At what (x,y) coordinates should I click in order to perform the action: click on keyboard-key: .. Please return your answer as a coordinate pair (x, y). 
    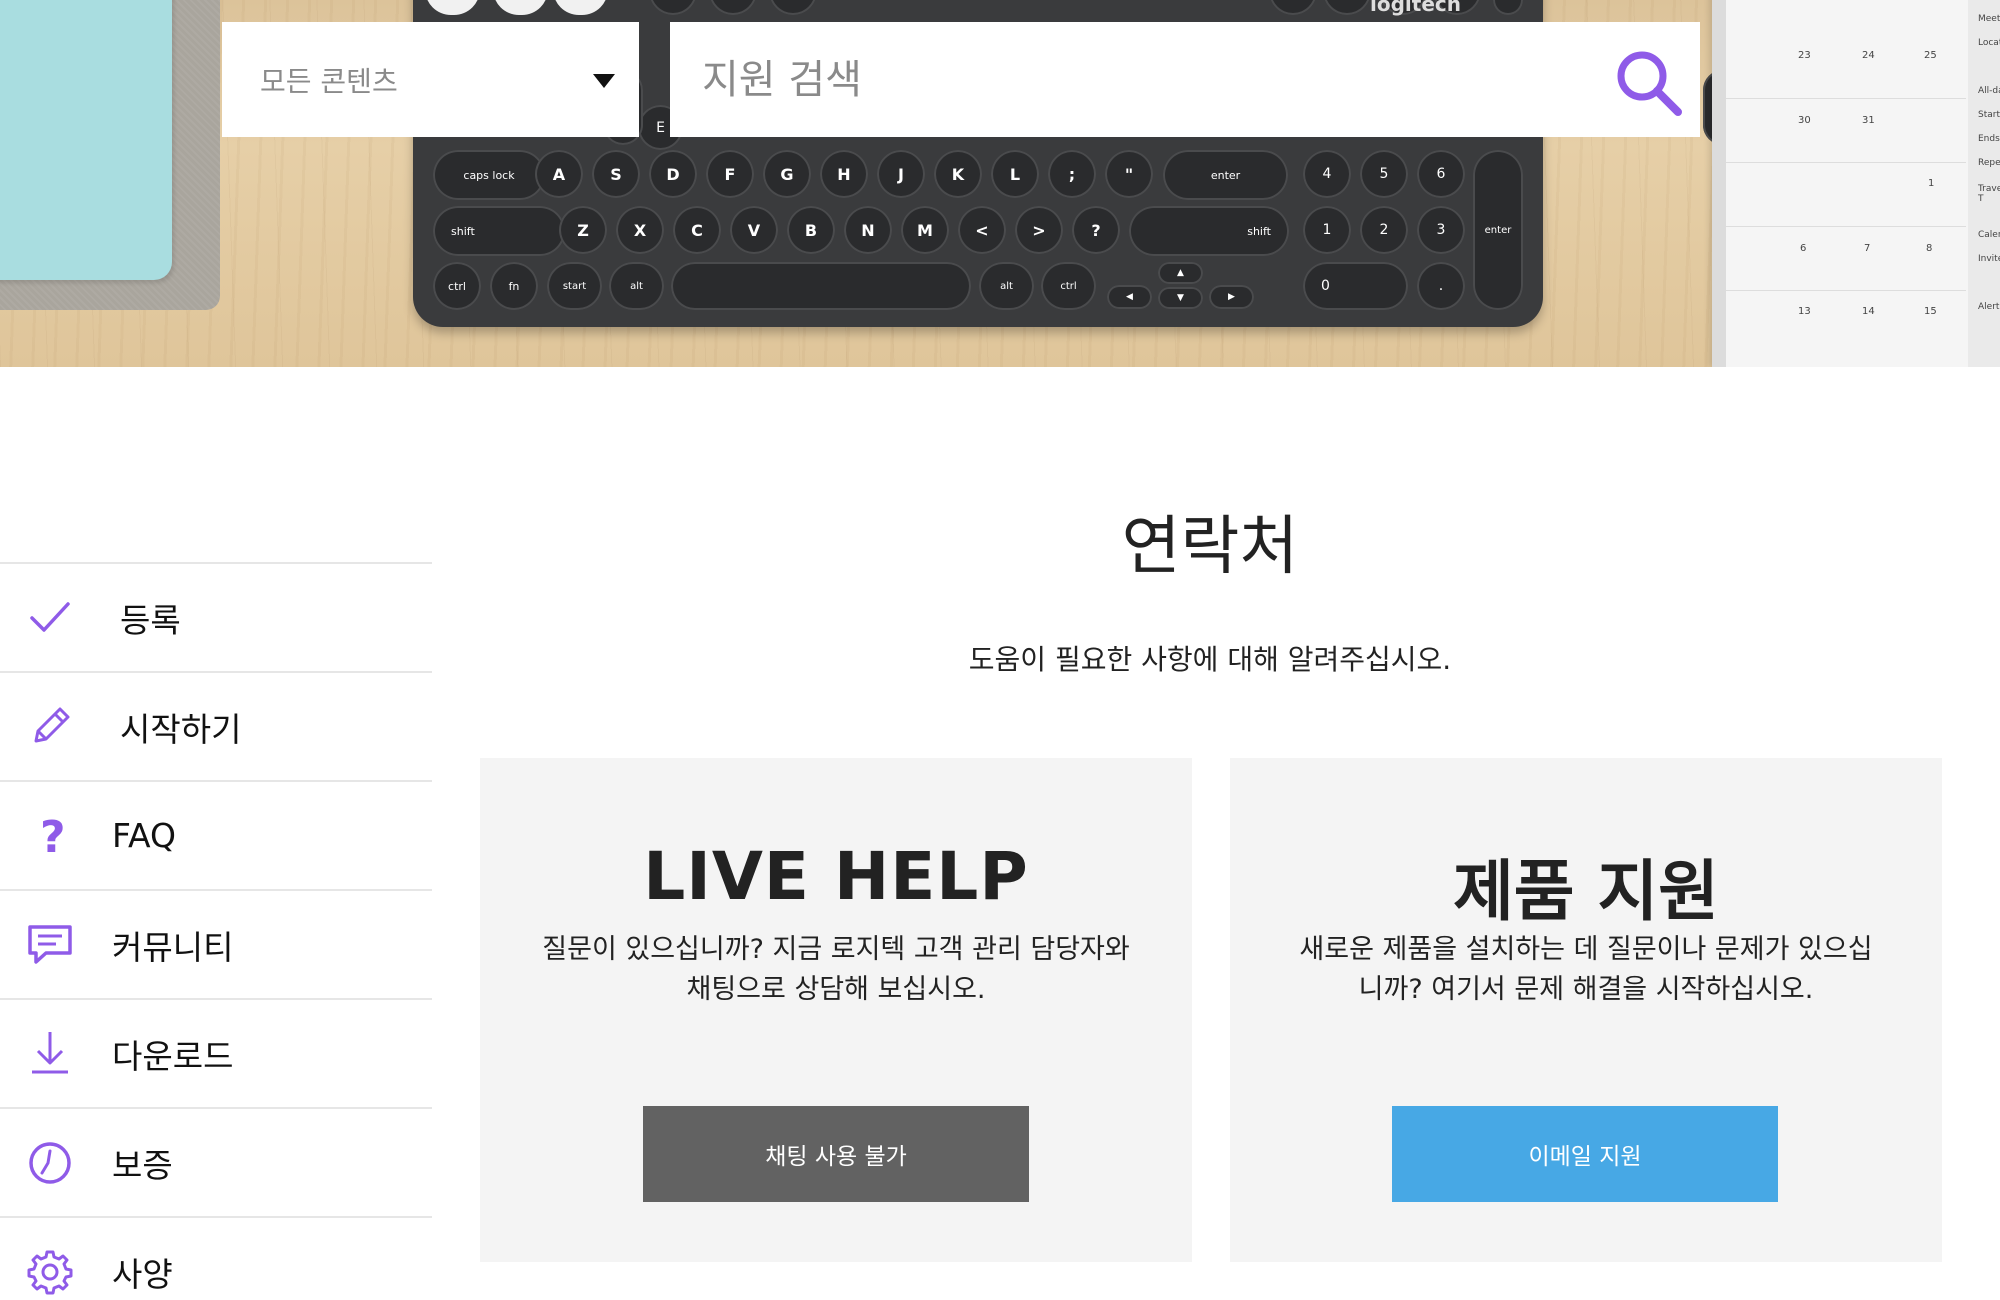
    Looking at the image, I should click on (1441, 286).